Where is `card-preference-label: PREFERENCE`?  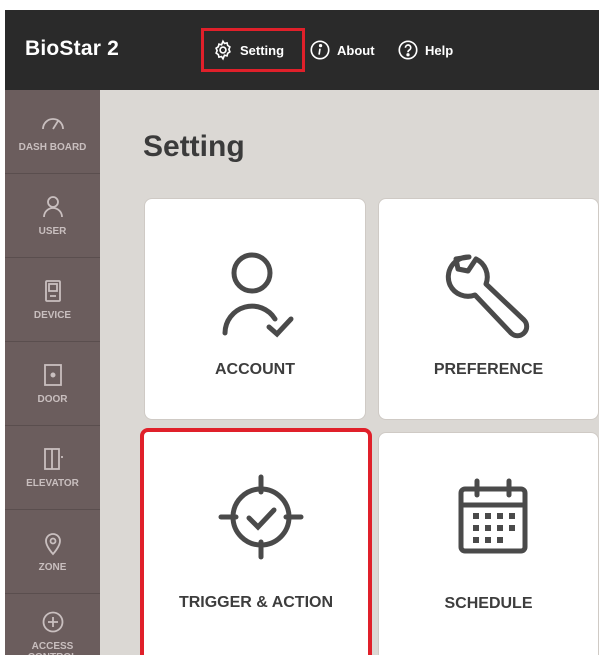
card-preference-label: PREFERENCE is located at coordinates (488, 369).